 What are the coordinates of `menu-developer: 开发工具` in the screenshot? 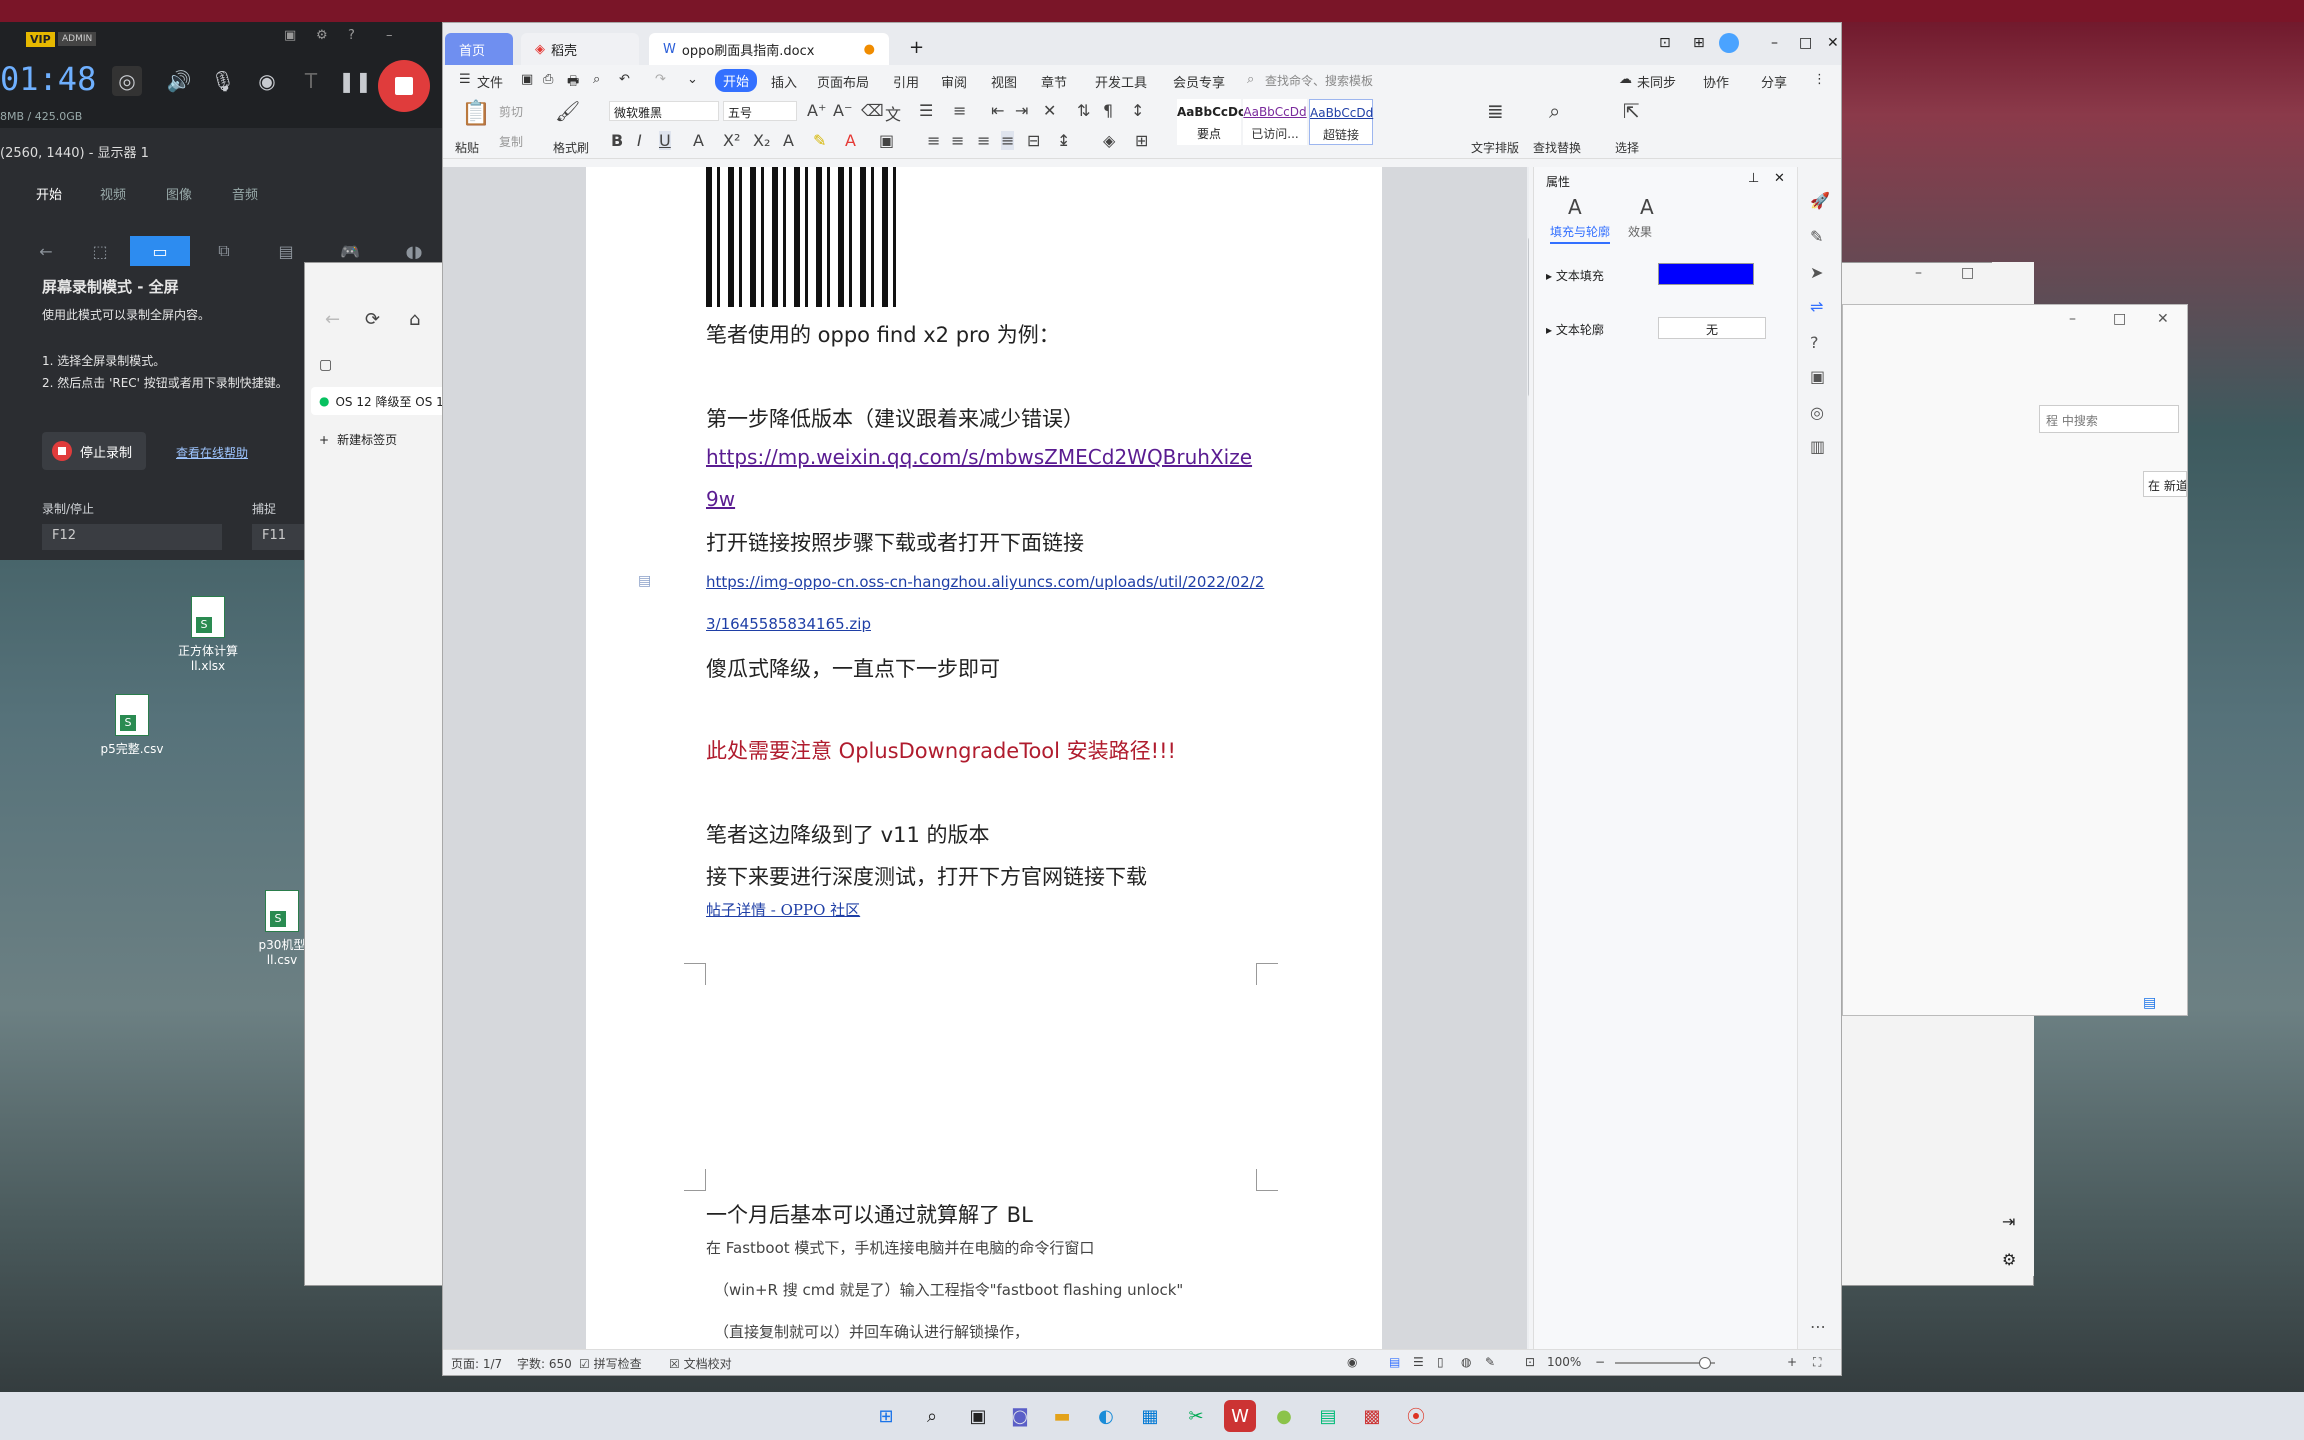 It's located at (1121, 81).